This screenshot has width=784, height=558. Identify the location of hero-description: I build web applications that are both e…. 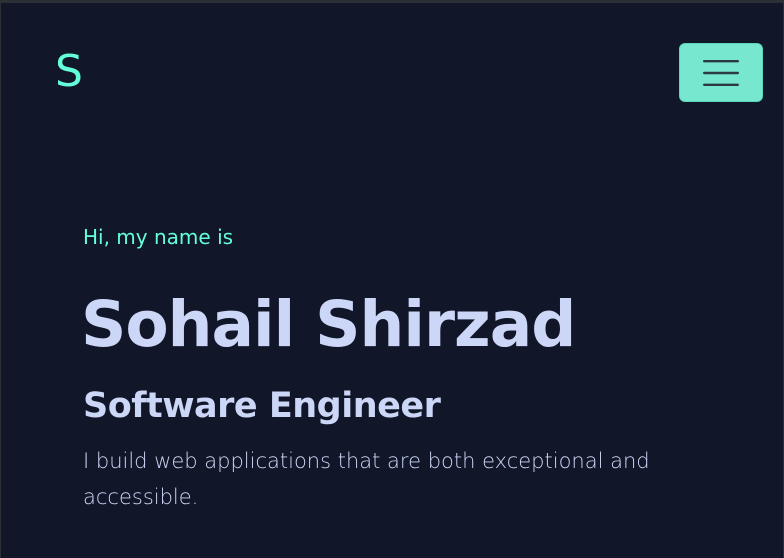
(366, 479).